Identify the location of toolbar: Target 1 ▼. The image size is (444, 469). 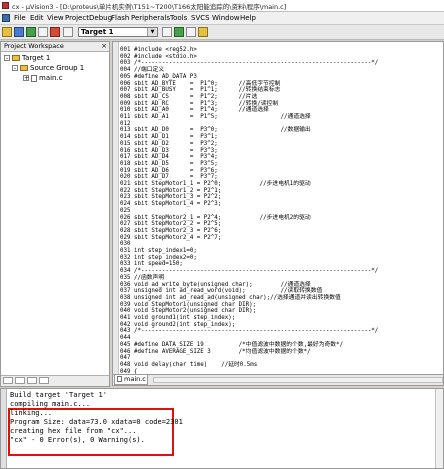
(222, 32).